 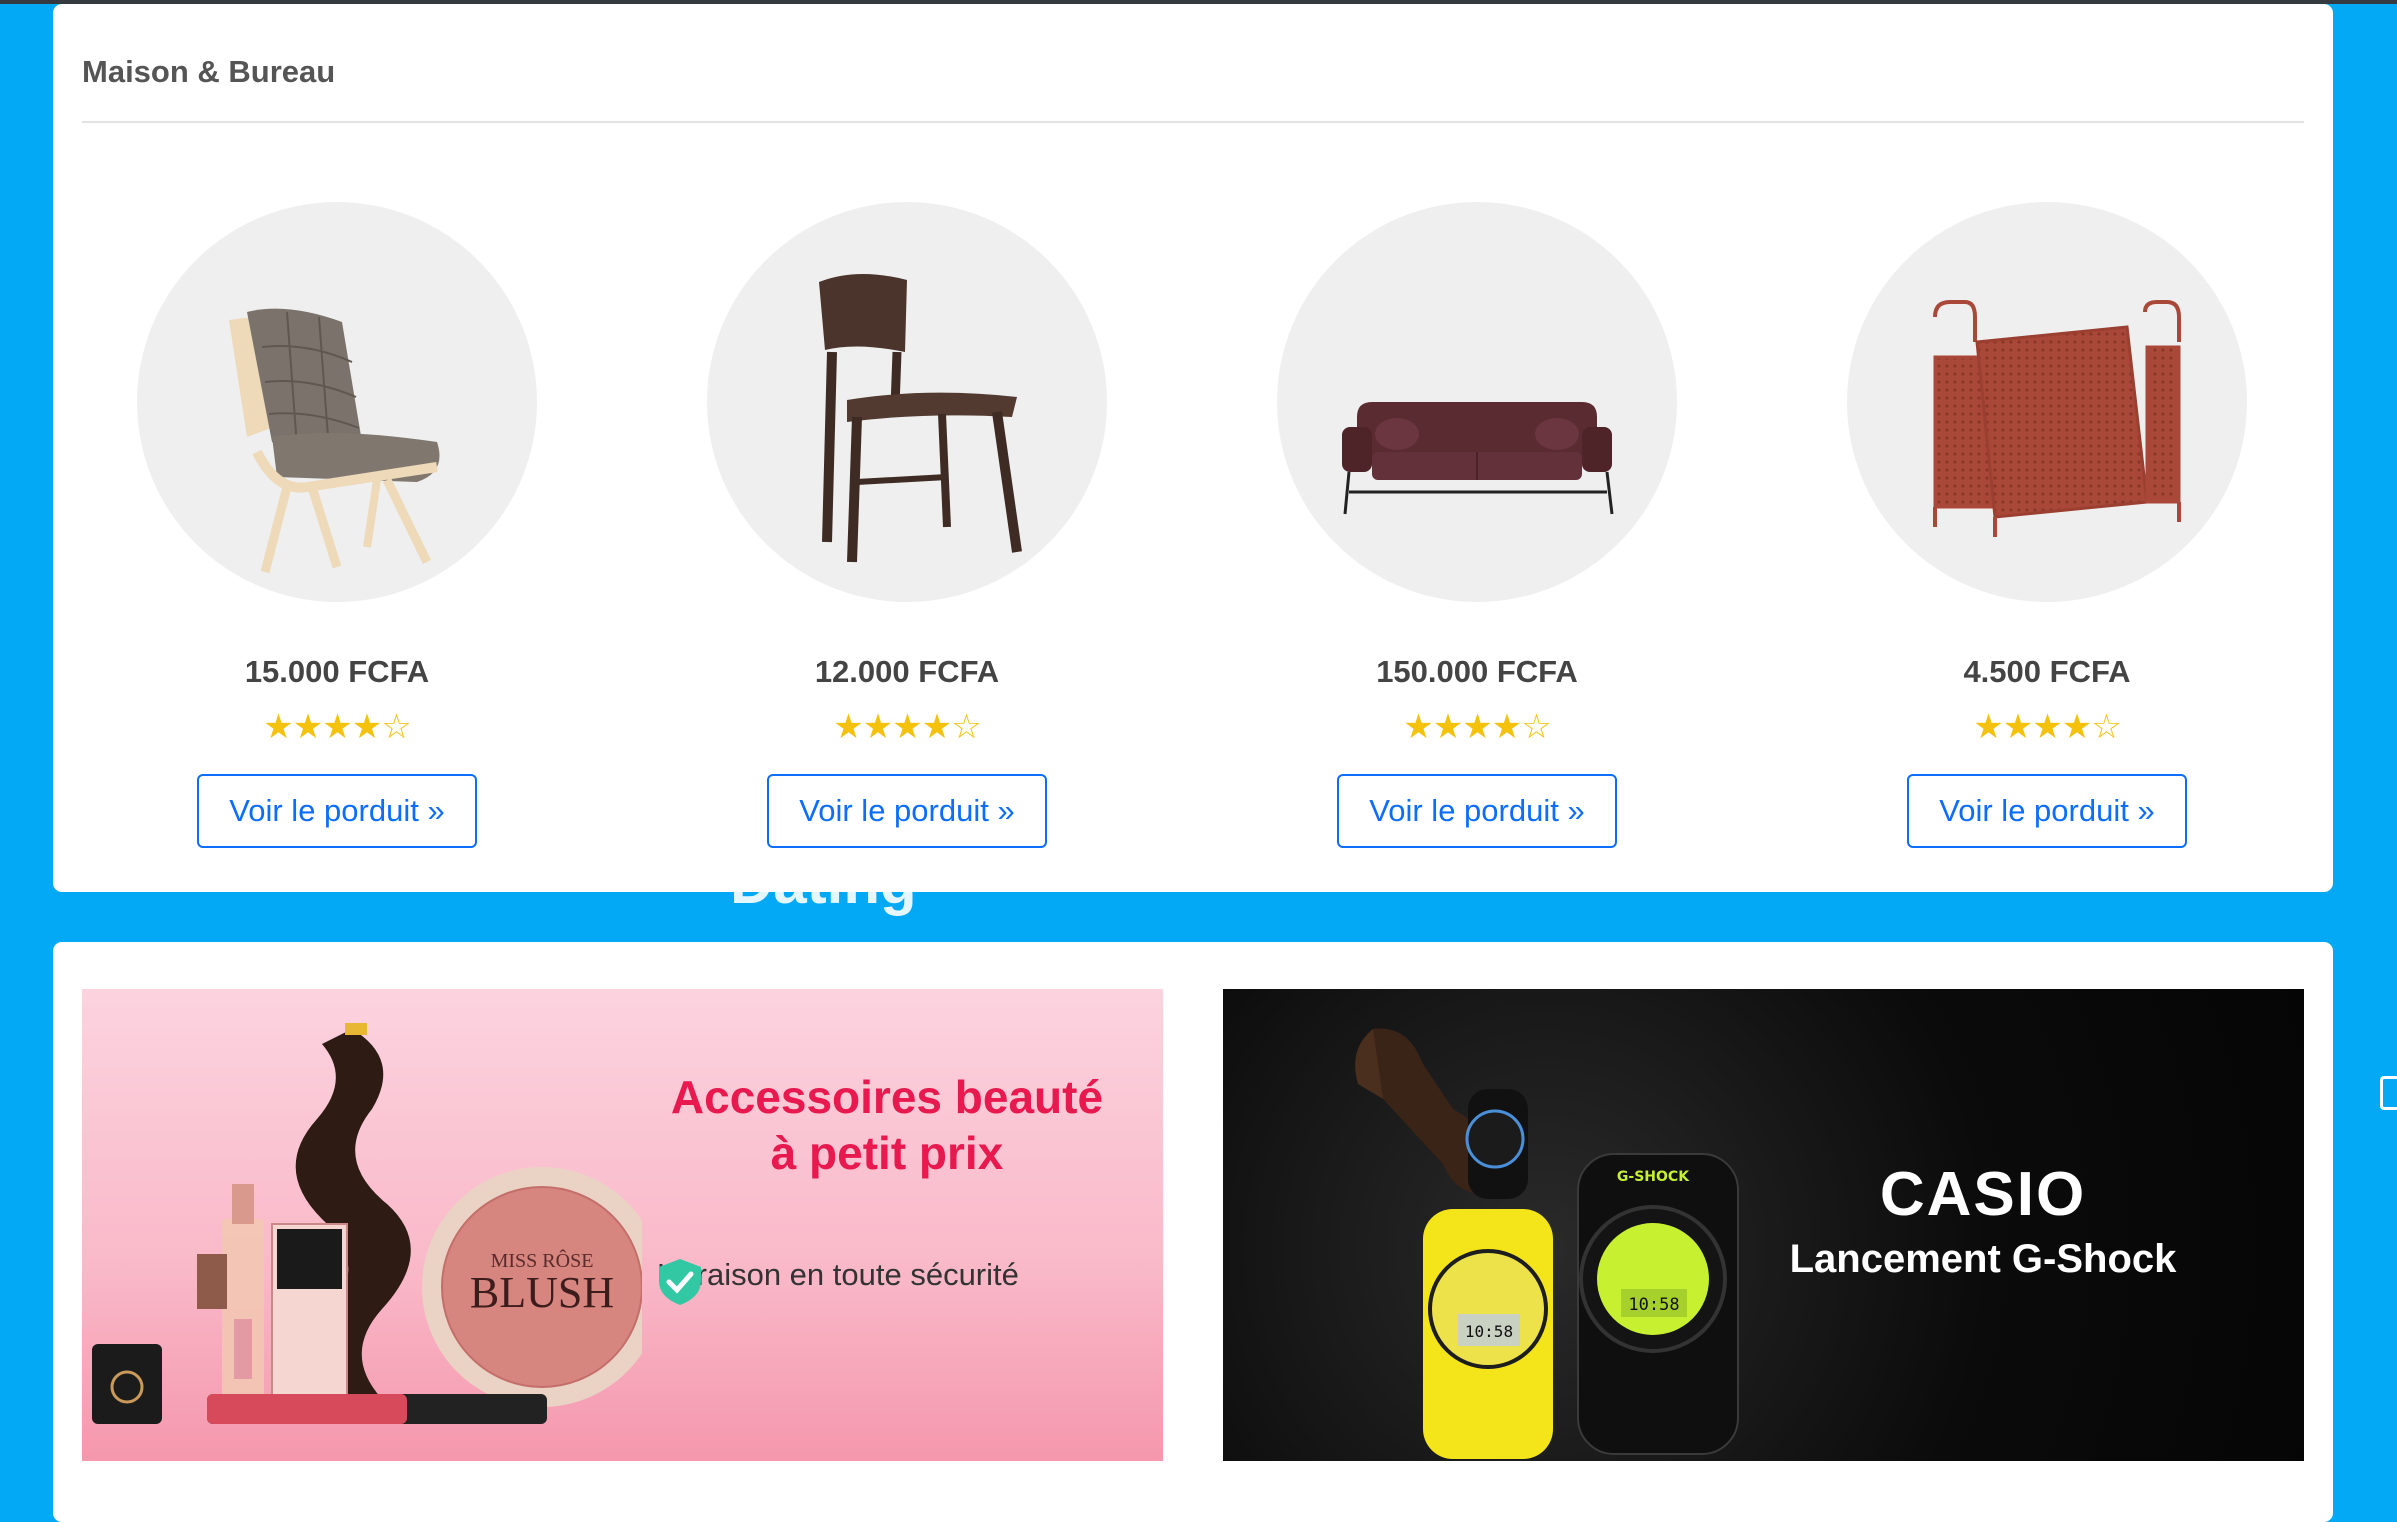 I want to click on product-image-armchair, so click(x=337, y=402).